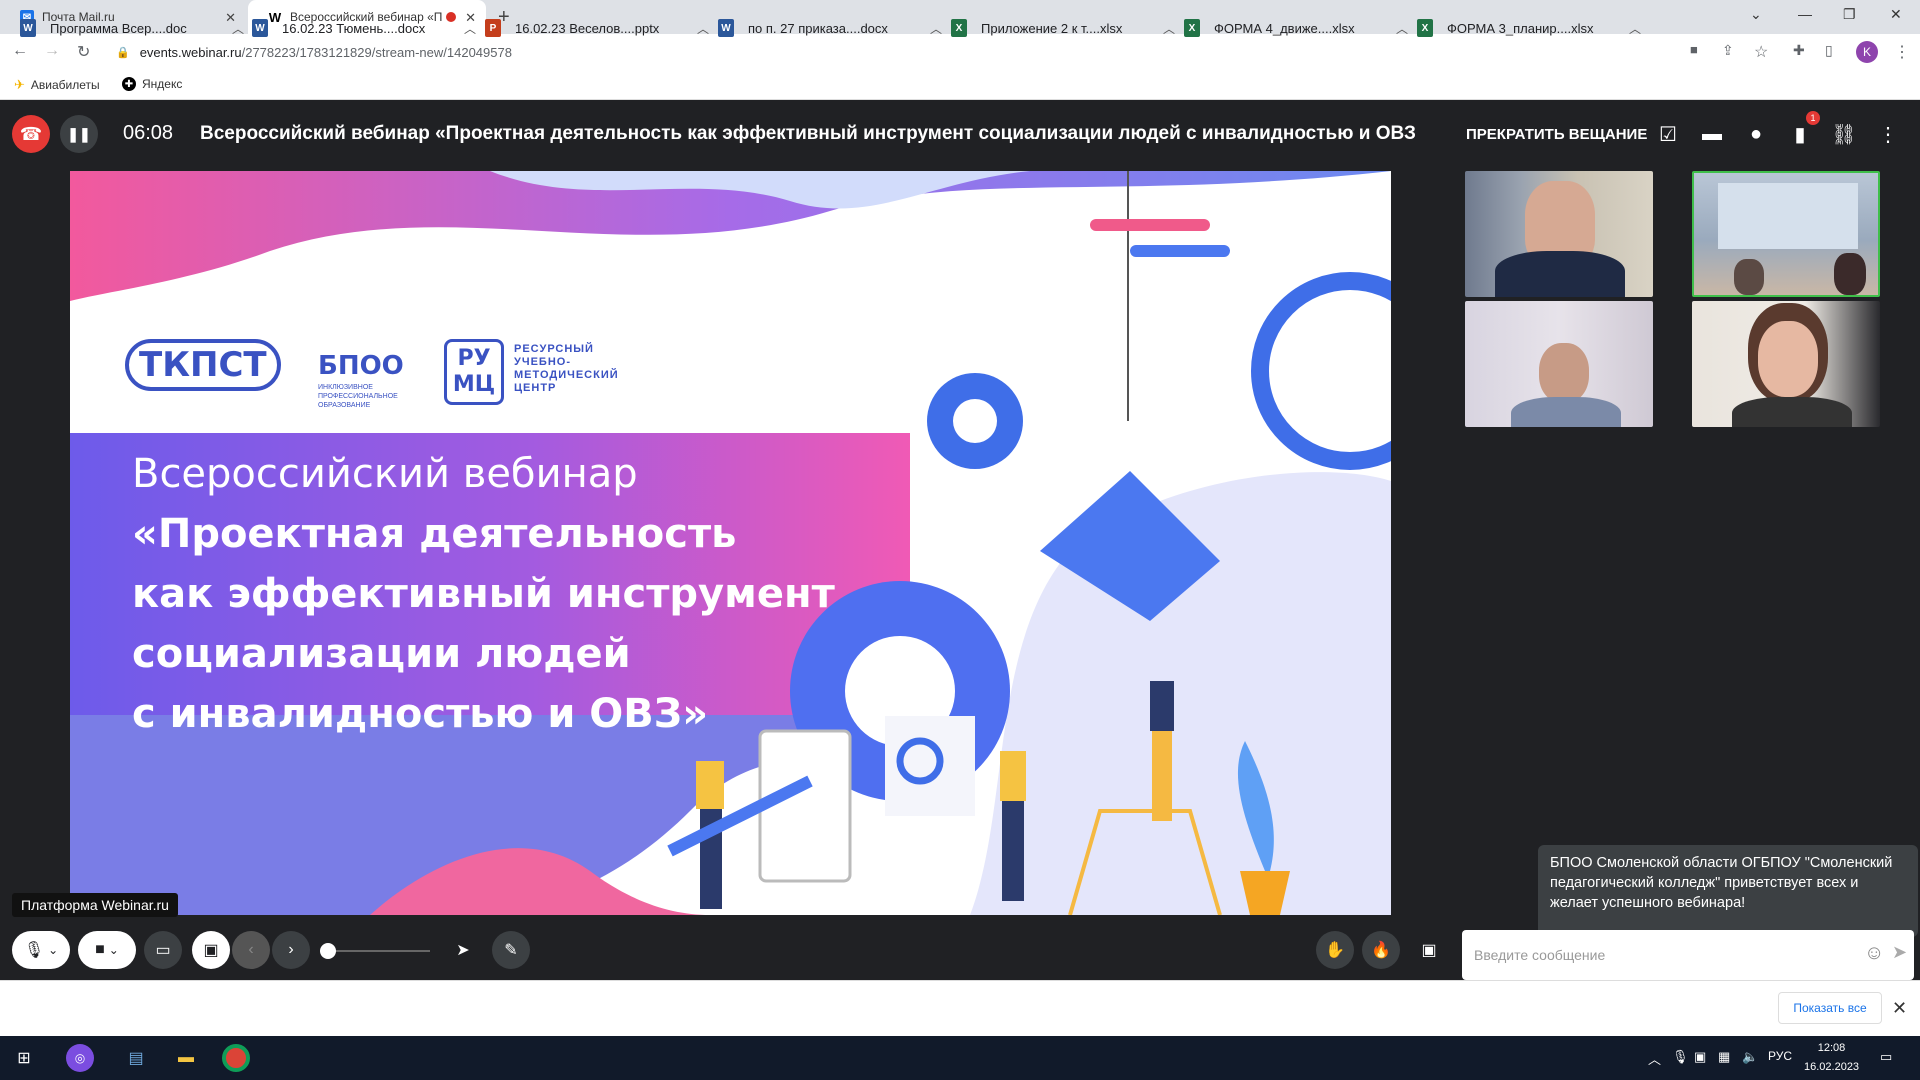 The width and height of the screenshot is (1920, 1080). I want to click on slide-title-line-1: Всероссийский вебинар, so click(385, 474).